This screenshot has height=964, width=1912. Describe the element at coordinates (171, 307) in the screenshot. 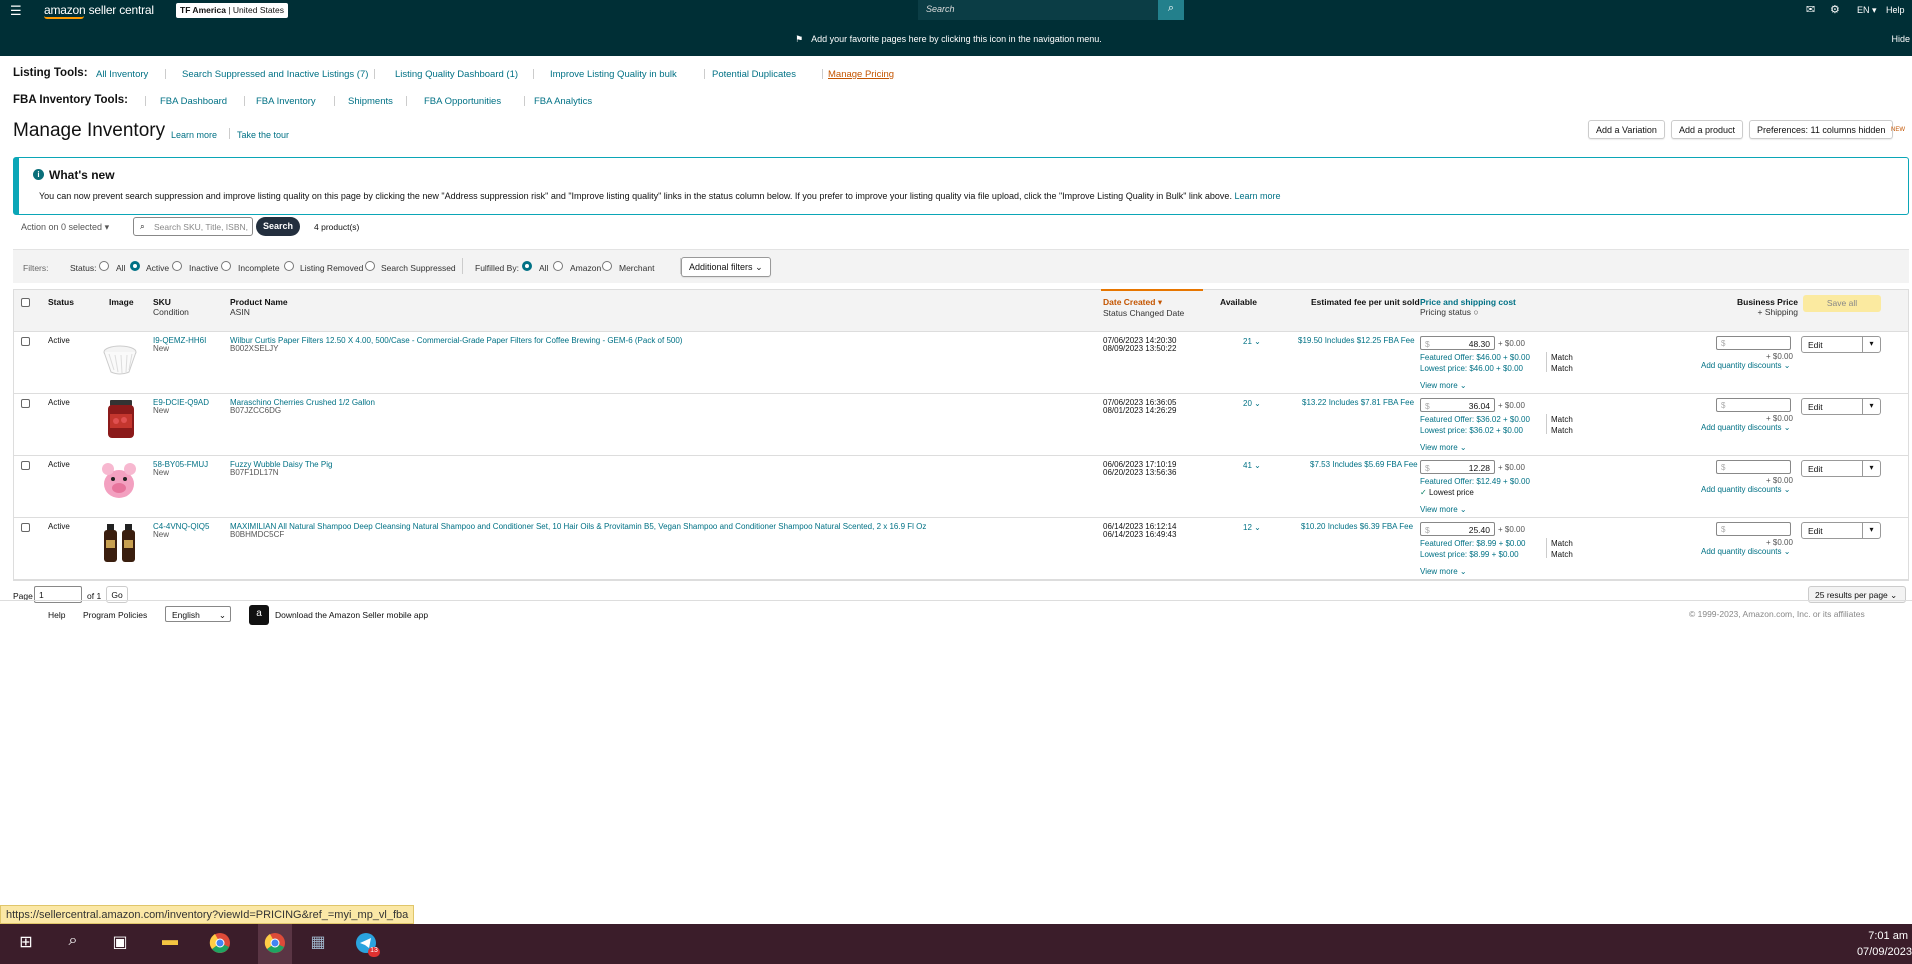

I see `col-sku: SKU Condition` at that location.